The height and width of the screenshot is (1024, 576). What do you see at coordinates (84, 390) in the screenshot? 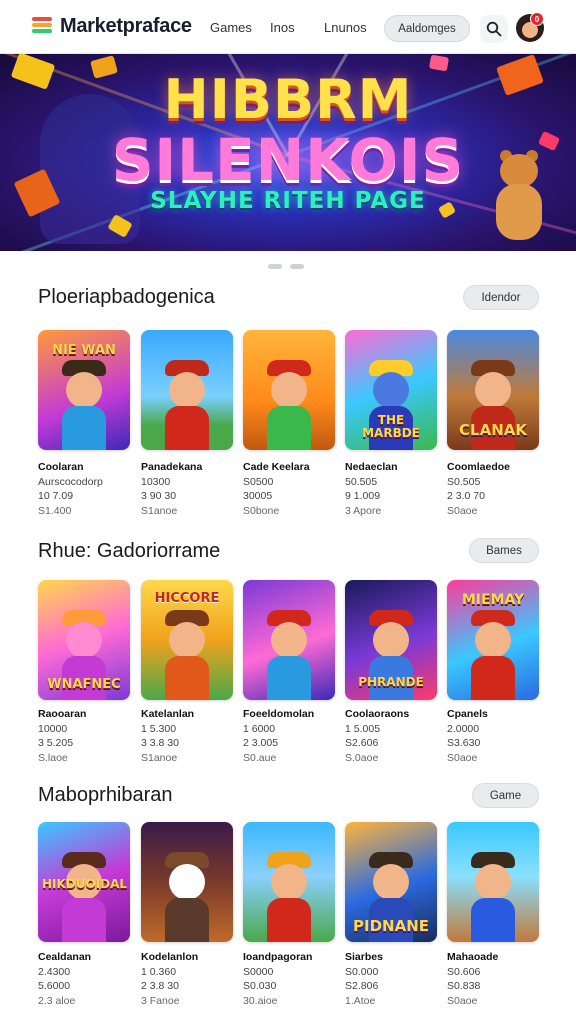
I see `game-card: NIE WAN` at bounding box center [84, 390].